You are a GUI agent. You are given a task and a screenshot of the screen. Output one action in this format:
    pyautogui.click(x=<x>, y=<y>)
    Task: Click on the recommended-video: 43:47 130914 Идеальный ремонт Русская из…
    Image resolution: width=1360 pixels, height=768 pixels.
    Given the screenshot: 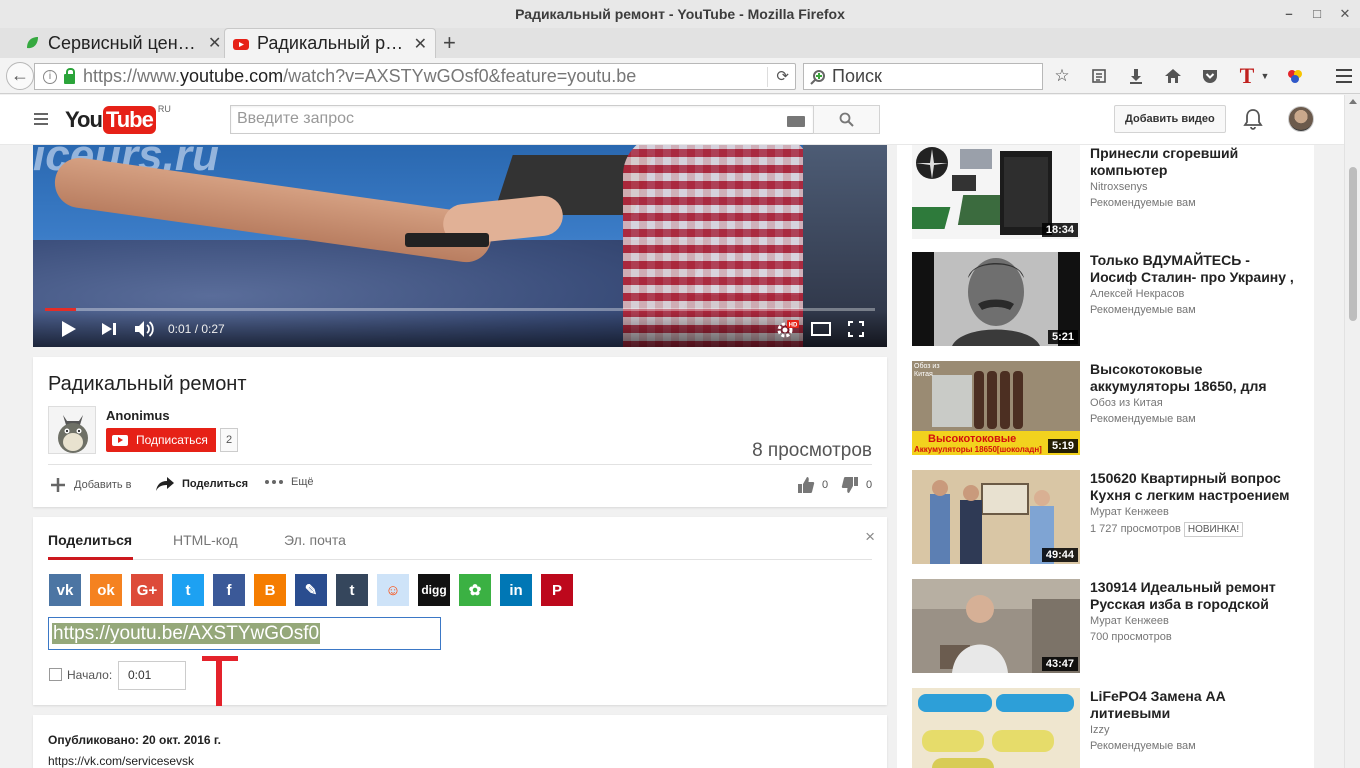 What is the action you would take?
    pyautogui.click(x=1112, y=626)
    